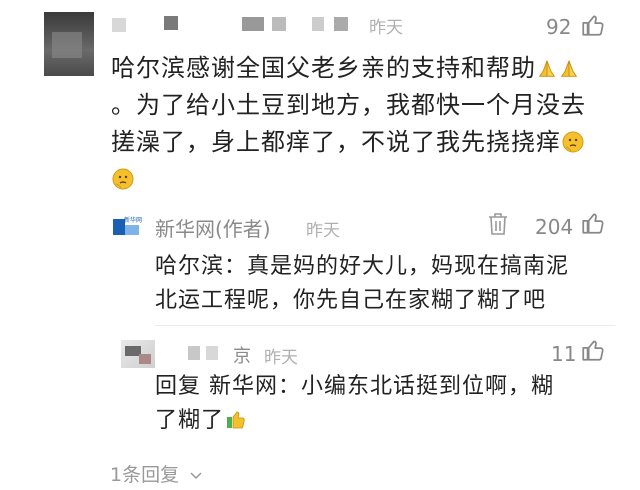 This screenshot has height=490, width=640. What do you see at coordinates (386, 28) in the screenshot?
I see `comment-time: 昨天` at bounding box center [386, 28].